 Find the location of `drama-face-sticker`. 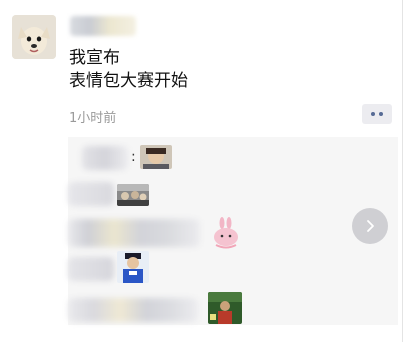

drama-face-sticker is located at coordinates (156, 157).